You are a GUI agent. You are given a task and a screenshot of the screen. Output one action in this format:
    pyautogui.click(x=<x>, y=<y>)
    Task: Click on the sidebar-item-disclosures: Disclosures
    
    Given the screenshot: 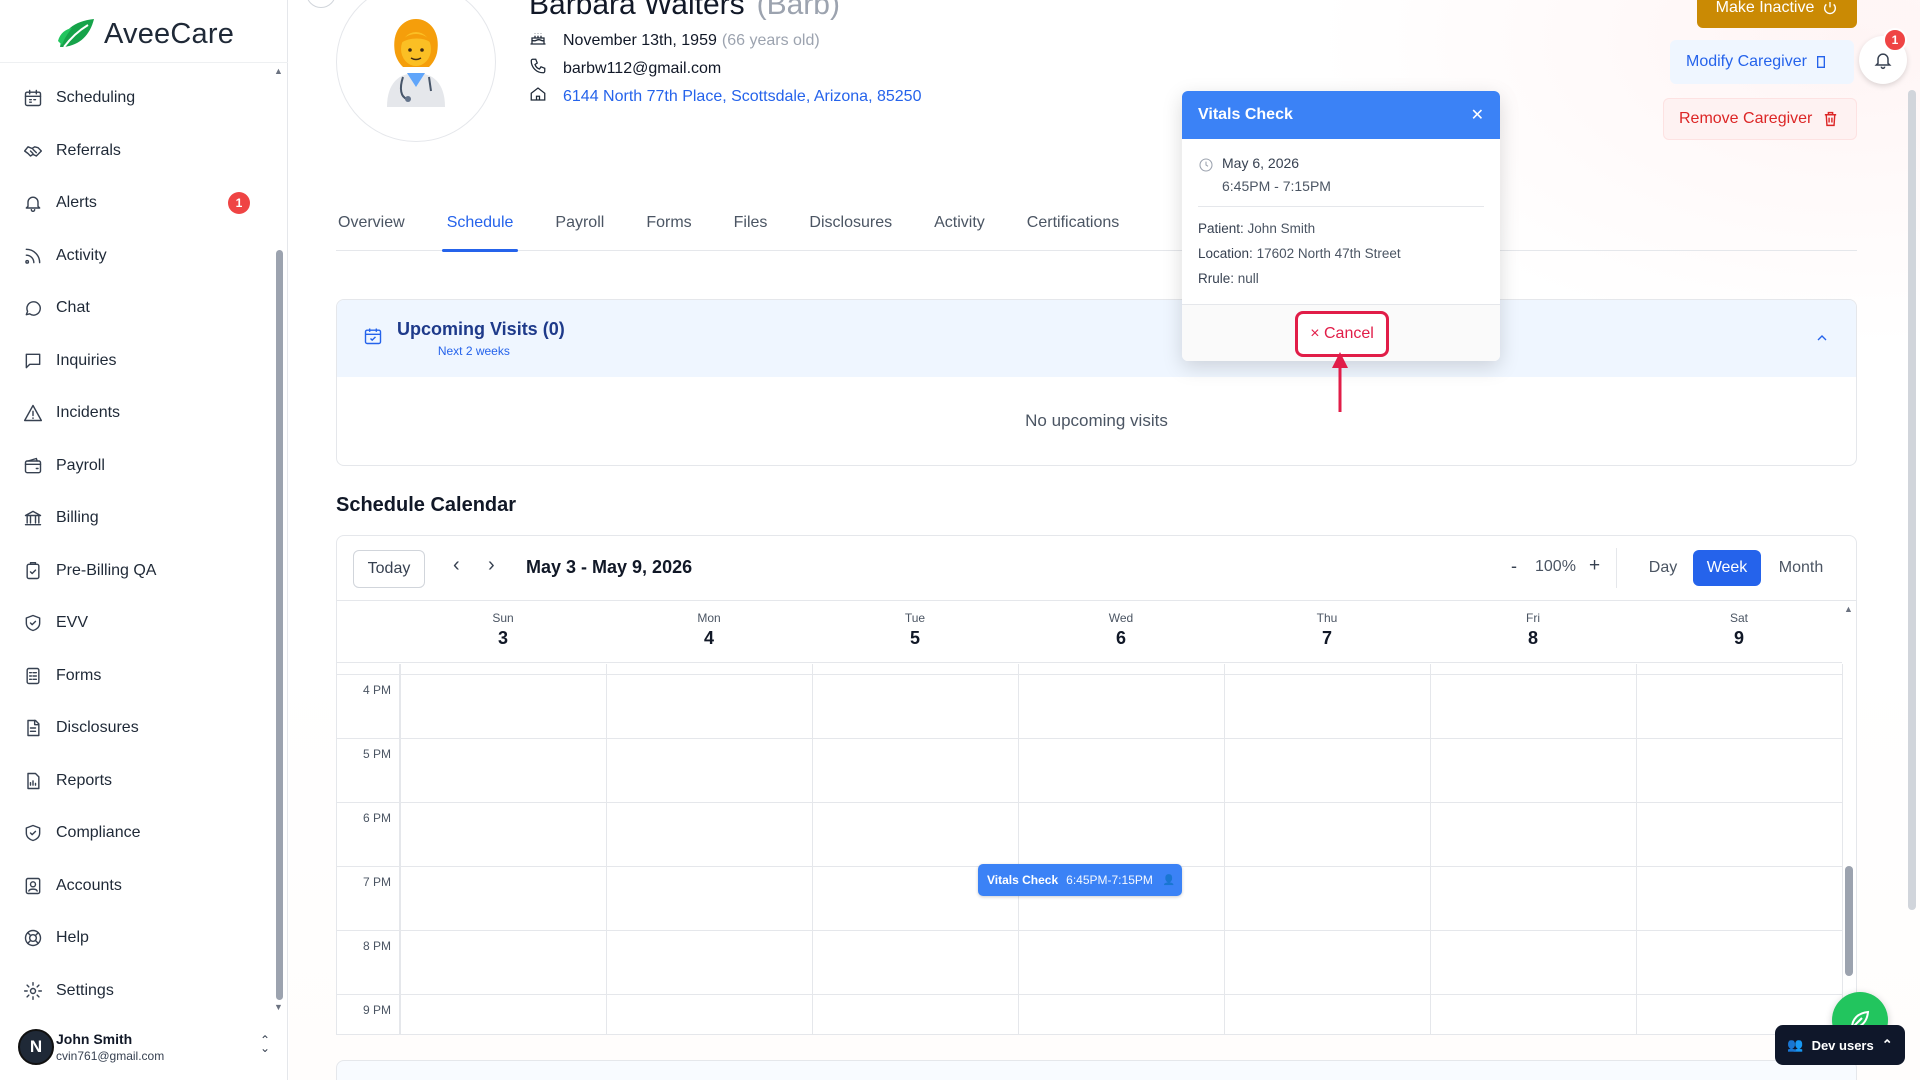 What is the action you would take?
    pyautogui.click(x=136, y=728)
    